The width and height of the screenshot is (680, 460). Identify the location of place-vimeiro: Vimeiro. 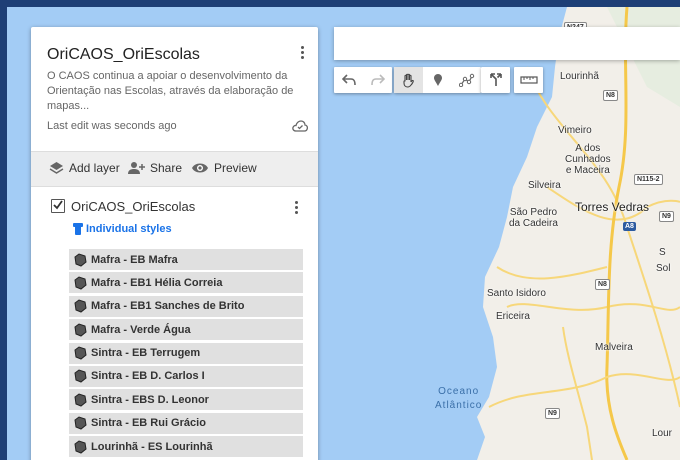
(575, 130).